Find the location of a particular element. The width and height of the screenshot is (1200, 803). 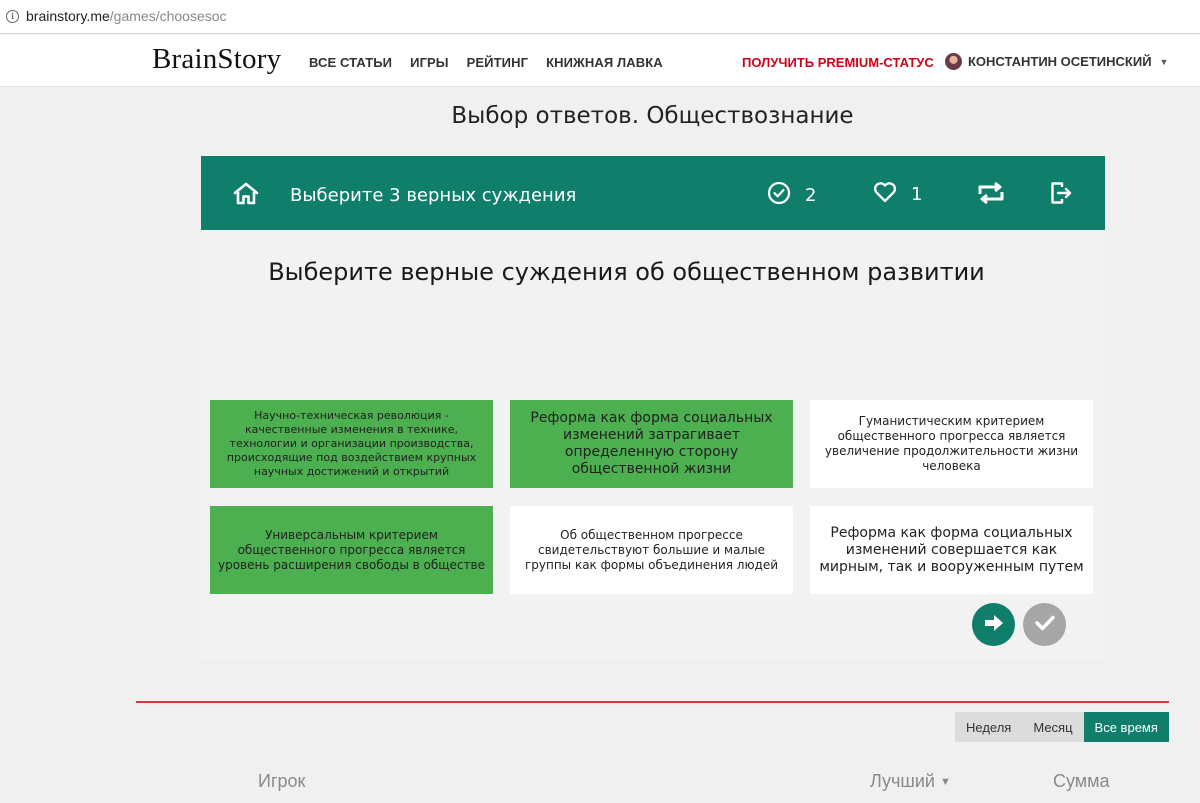

nav-item-all-articles: ВСЕ СТАТЬИ is located at coordinates (350, 62).